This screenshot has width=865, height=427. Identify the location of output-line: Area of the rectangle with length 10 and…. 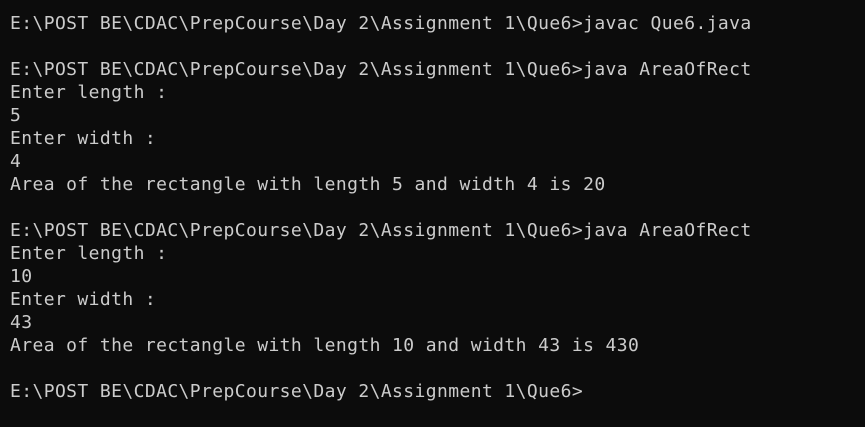
(325, 345).